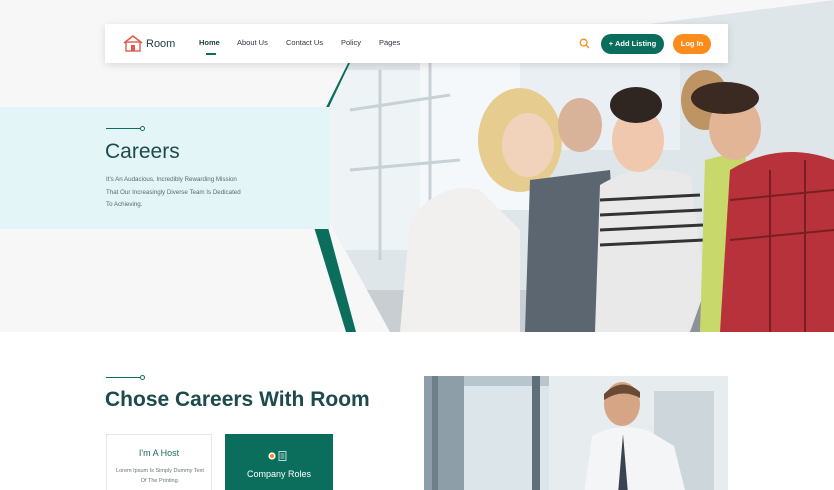  I want to click on nav-link-about-us: About Us, so click(252, 42).